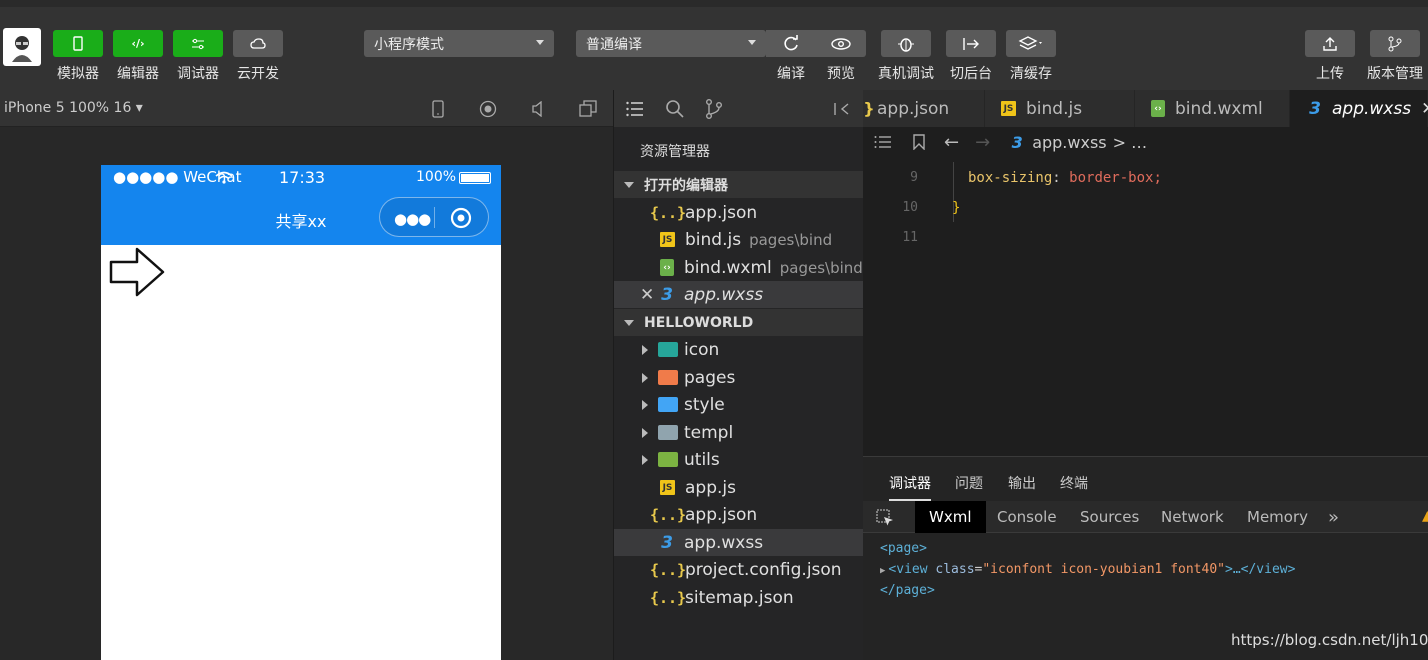  Describe the element at coordinates (699, 322) in the screenshot. I see `project-label: HELLOWORLD` at that location.